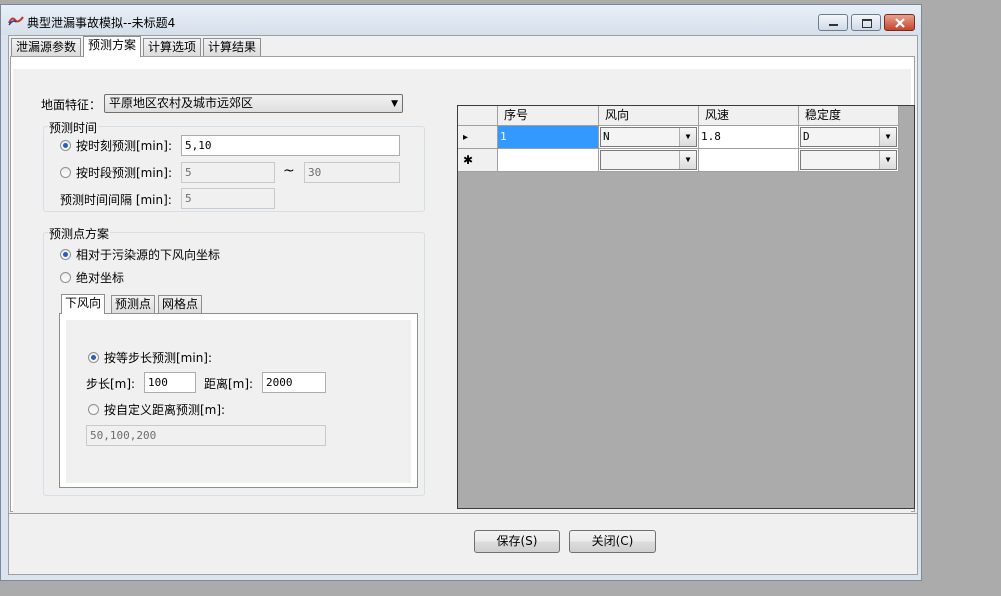 Image resolution: width=1001 pixels, height=596 pixels. Describe the element at coordinates (478, 160) in the screenshot. I see `new-row-icon: ✱` at that location.